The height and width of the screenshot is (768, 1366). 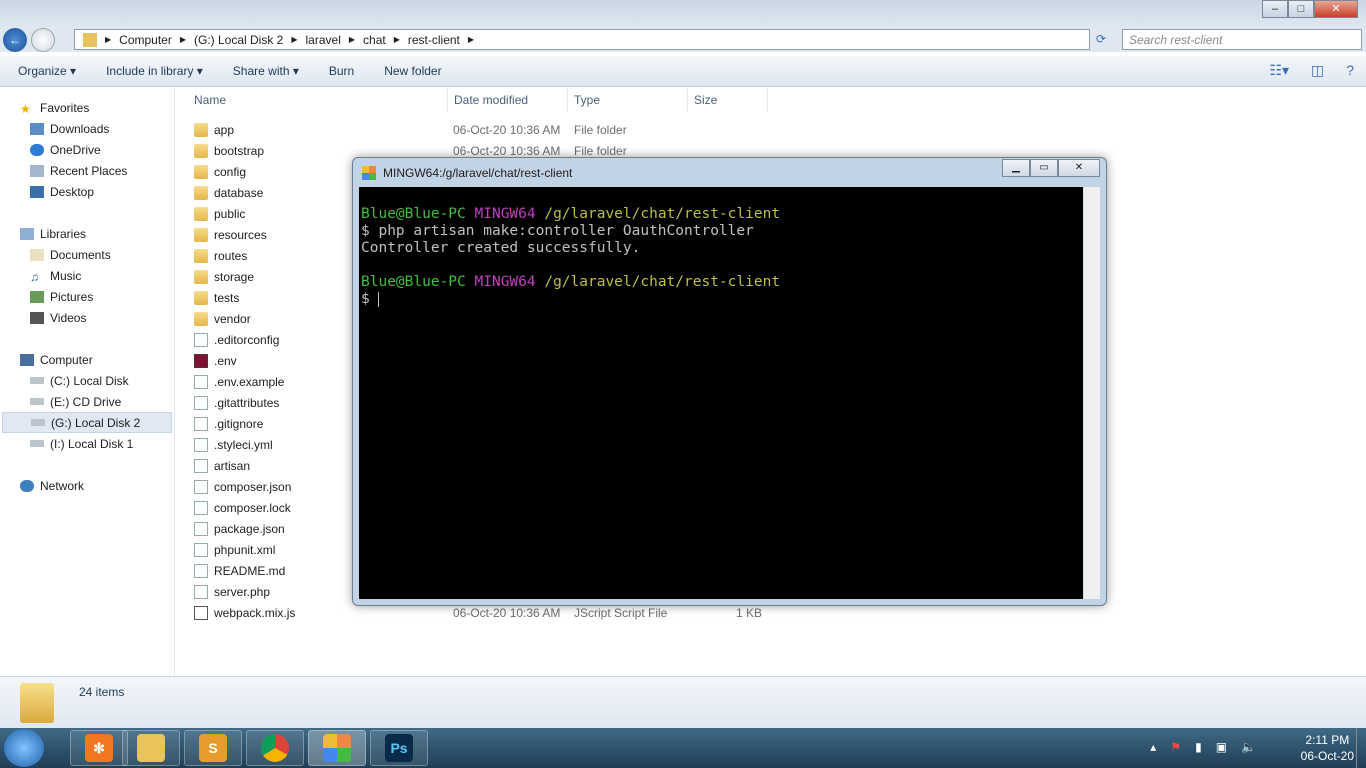 I want to click on sidebar-item-videos: Videos, so click(x=105, y=317).